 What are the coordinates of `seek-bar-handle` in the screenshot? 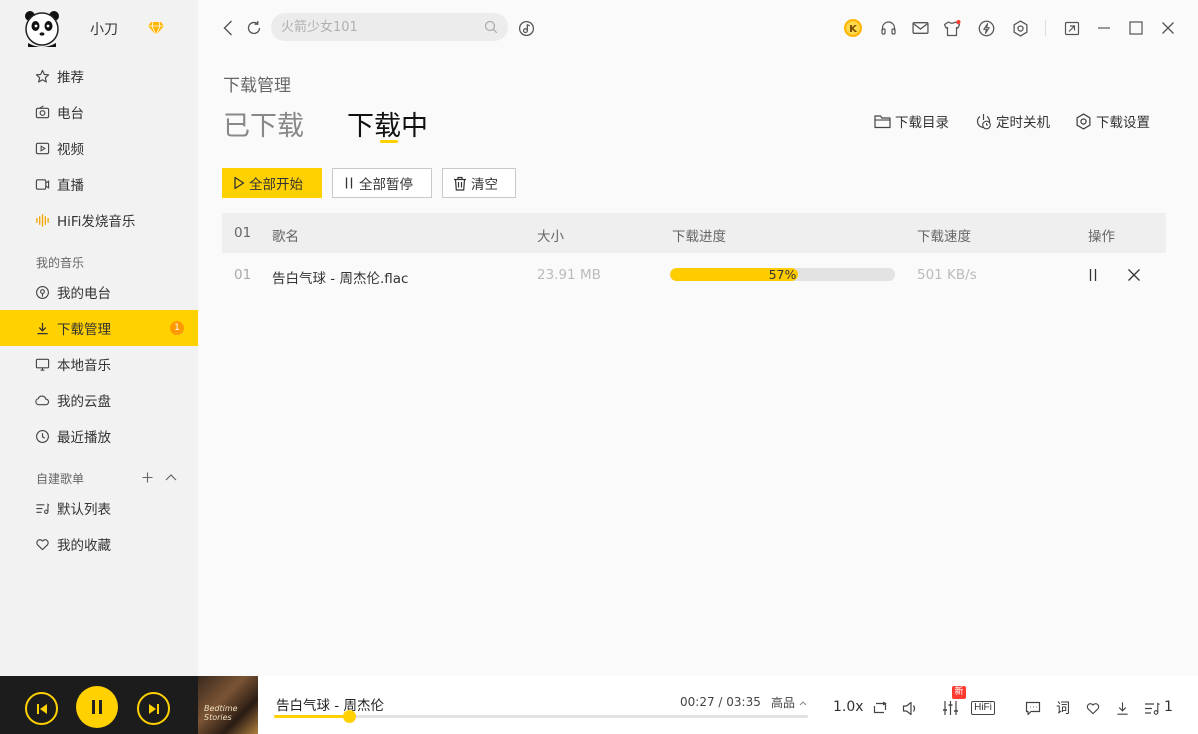 It's located at (349, 716).